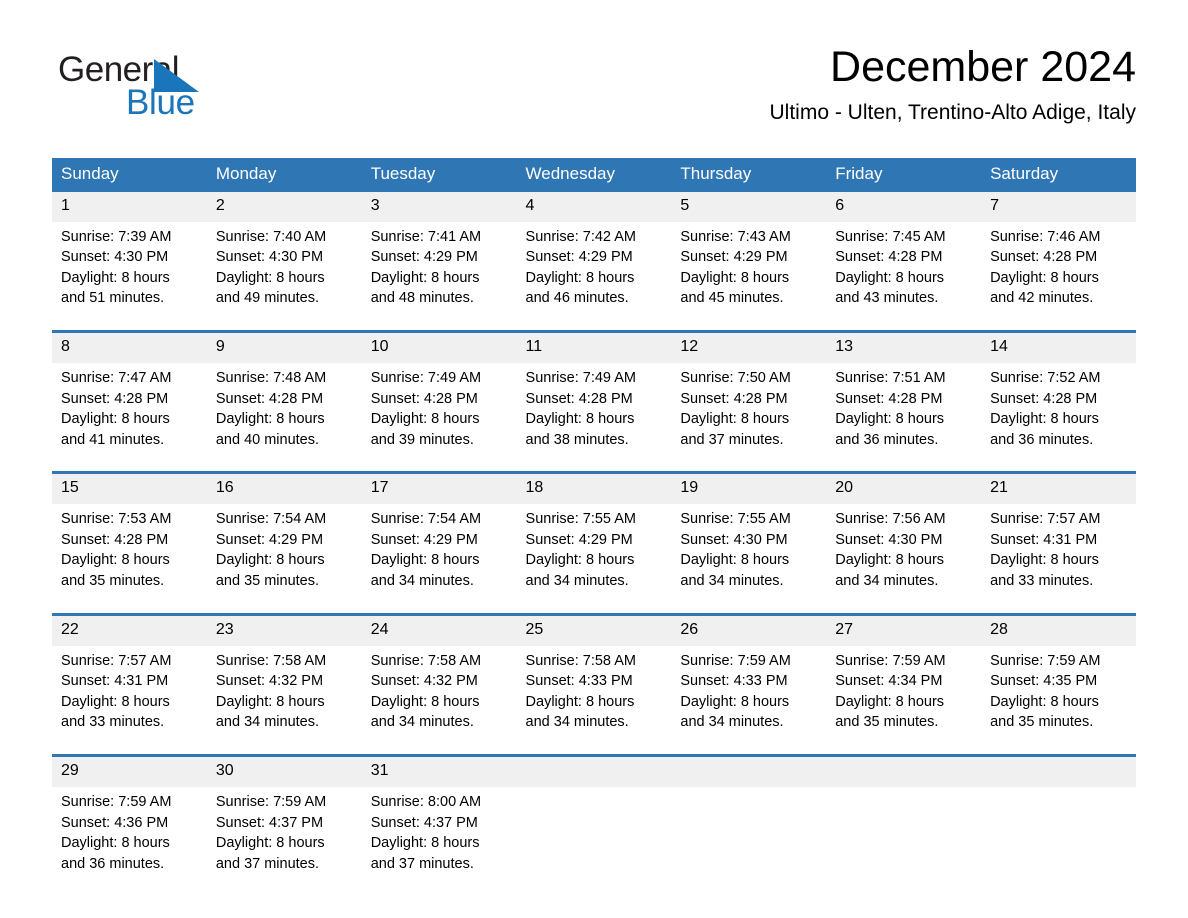 The height and width of the screenshot is (918, 1188). Describe the element at coordinates (271, 378) in the screenshot. I see `day-sunrise-text: Sunrise: 7:48 AM` at that location.